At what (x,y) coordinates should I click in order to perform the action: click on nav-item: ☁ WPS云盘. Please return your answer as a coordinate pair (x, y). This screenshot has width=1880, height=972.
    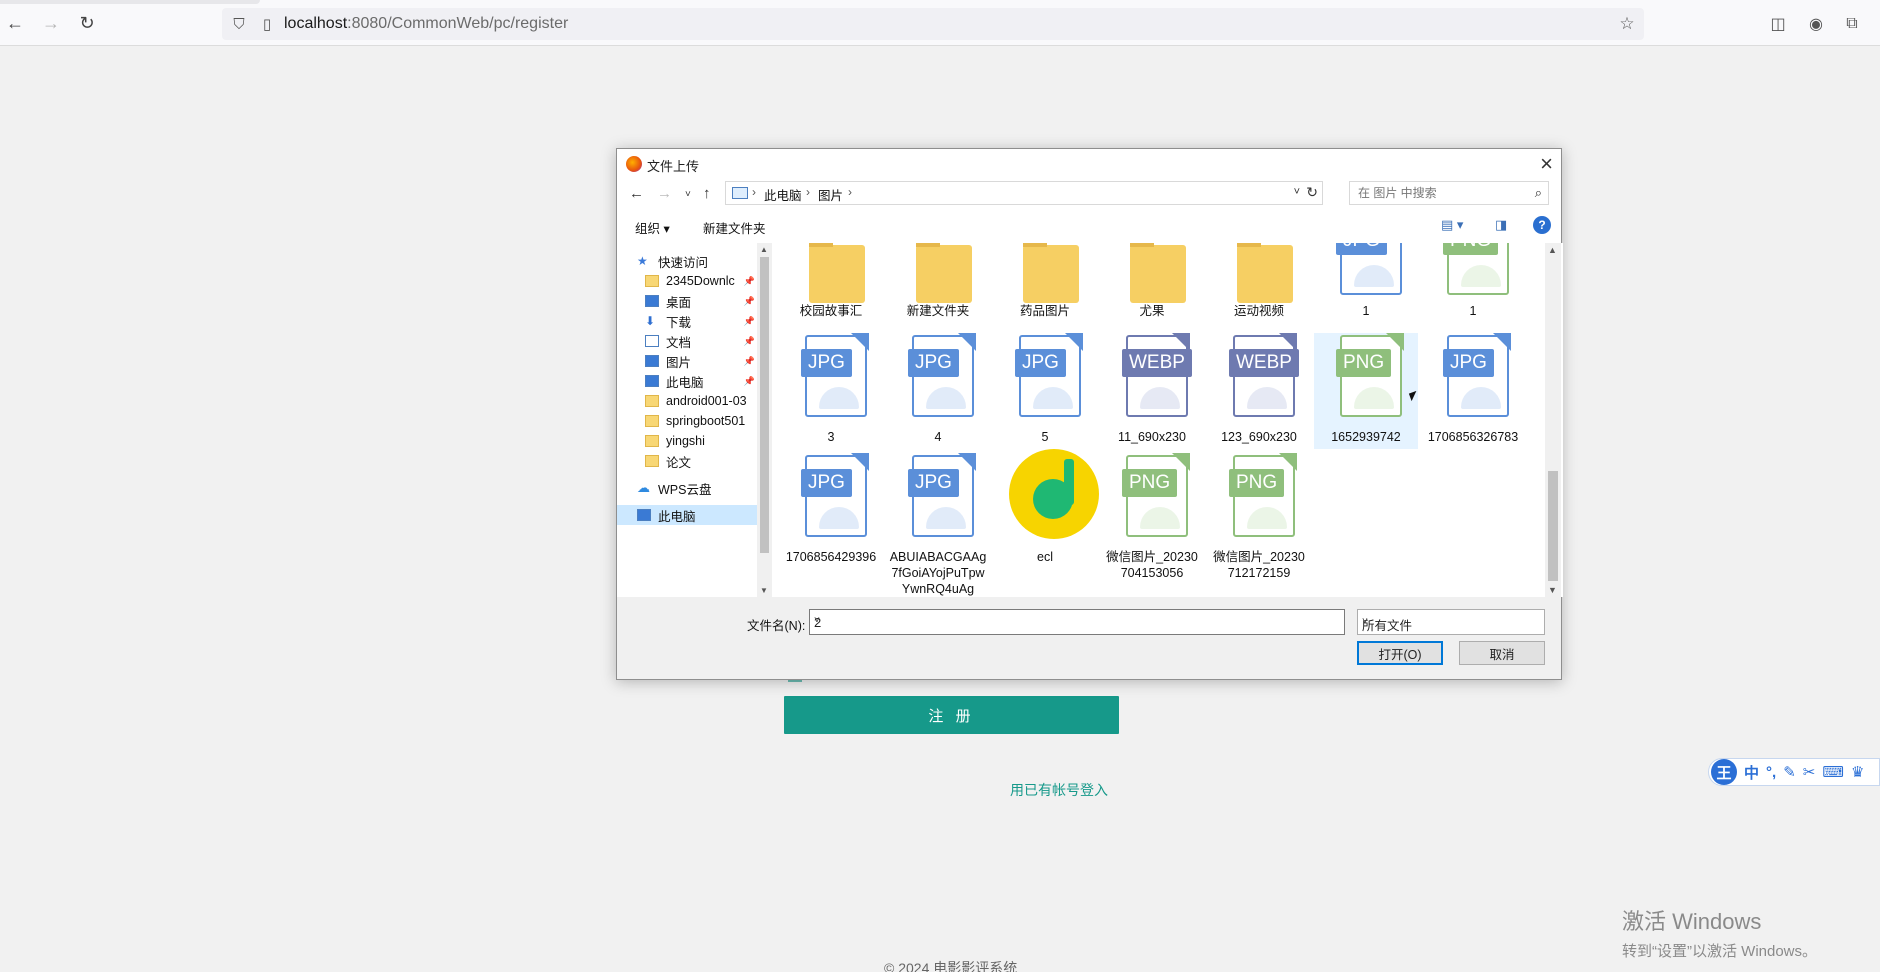
    Looking at the image, I should click on (687, 488).